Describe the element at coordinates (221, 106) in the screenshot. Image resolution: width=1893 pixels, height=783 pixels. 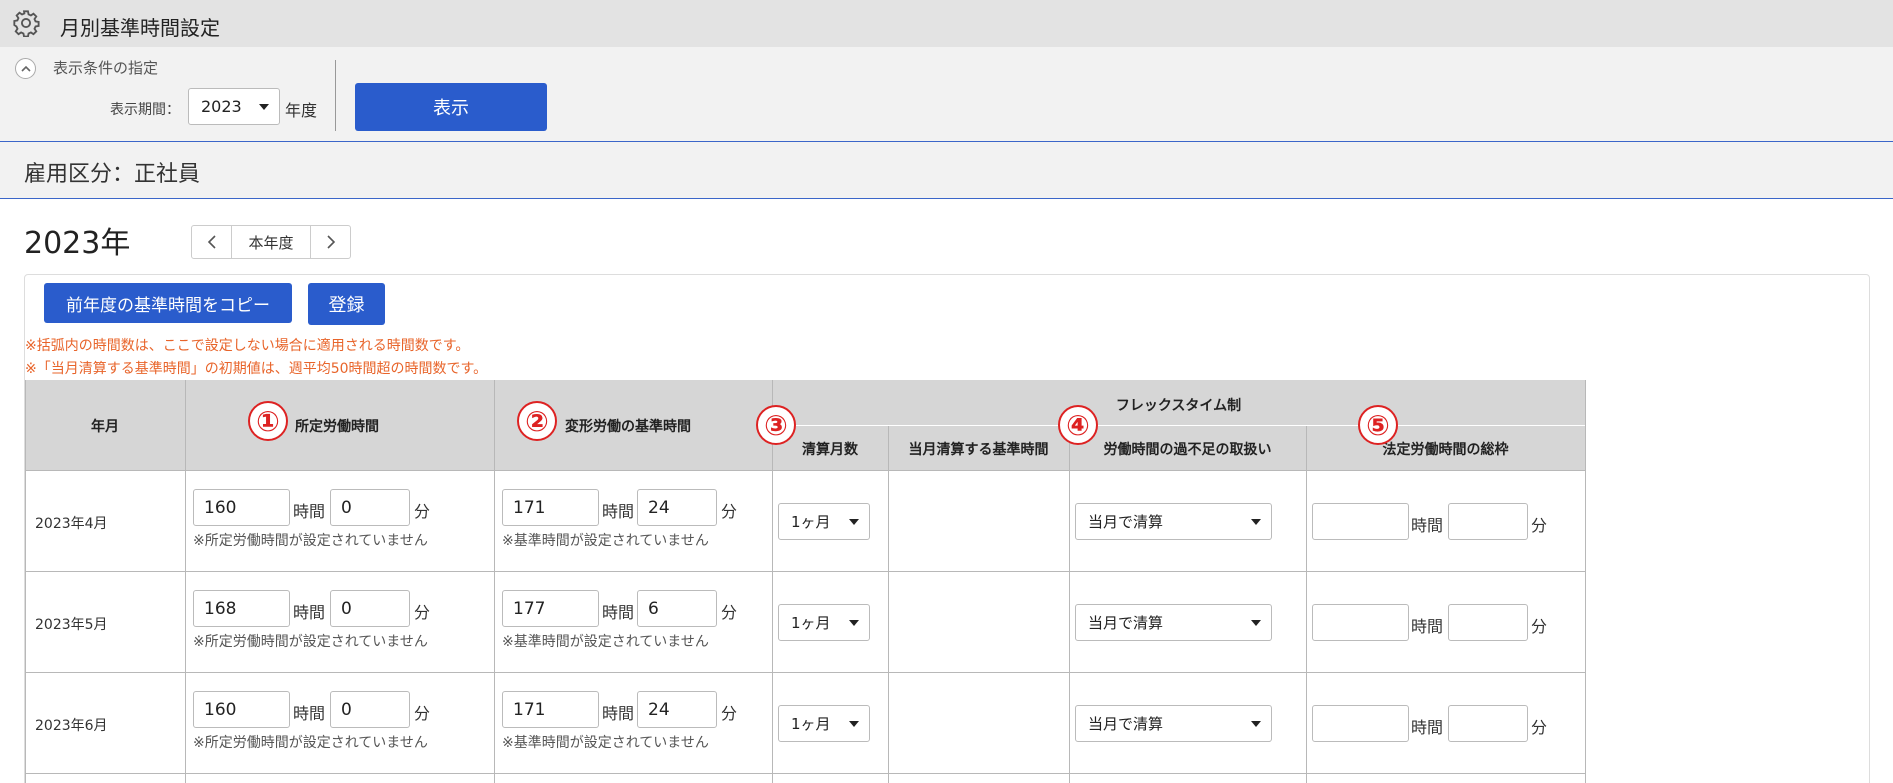
I see `year-select-value: 2023` at that location.